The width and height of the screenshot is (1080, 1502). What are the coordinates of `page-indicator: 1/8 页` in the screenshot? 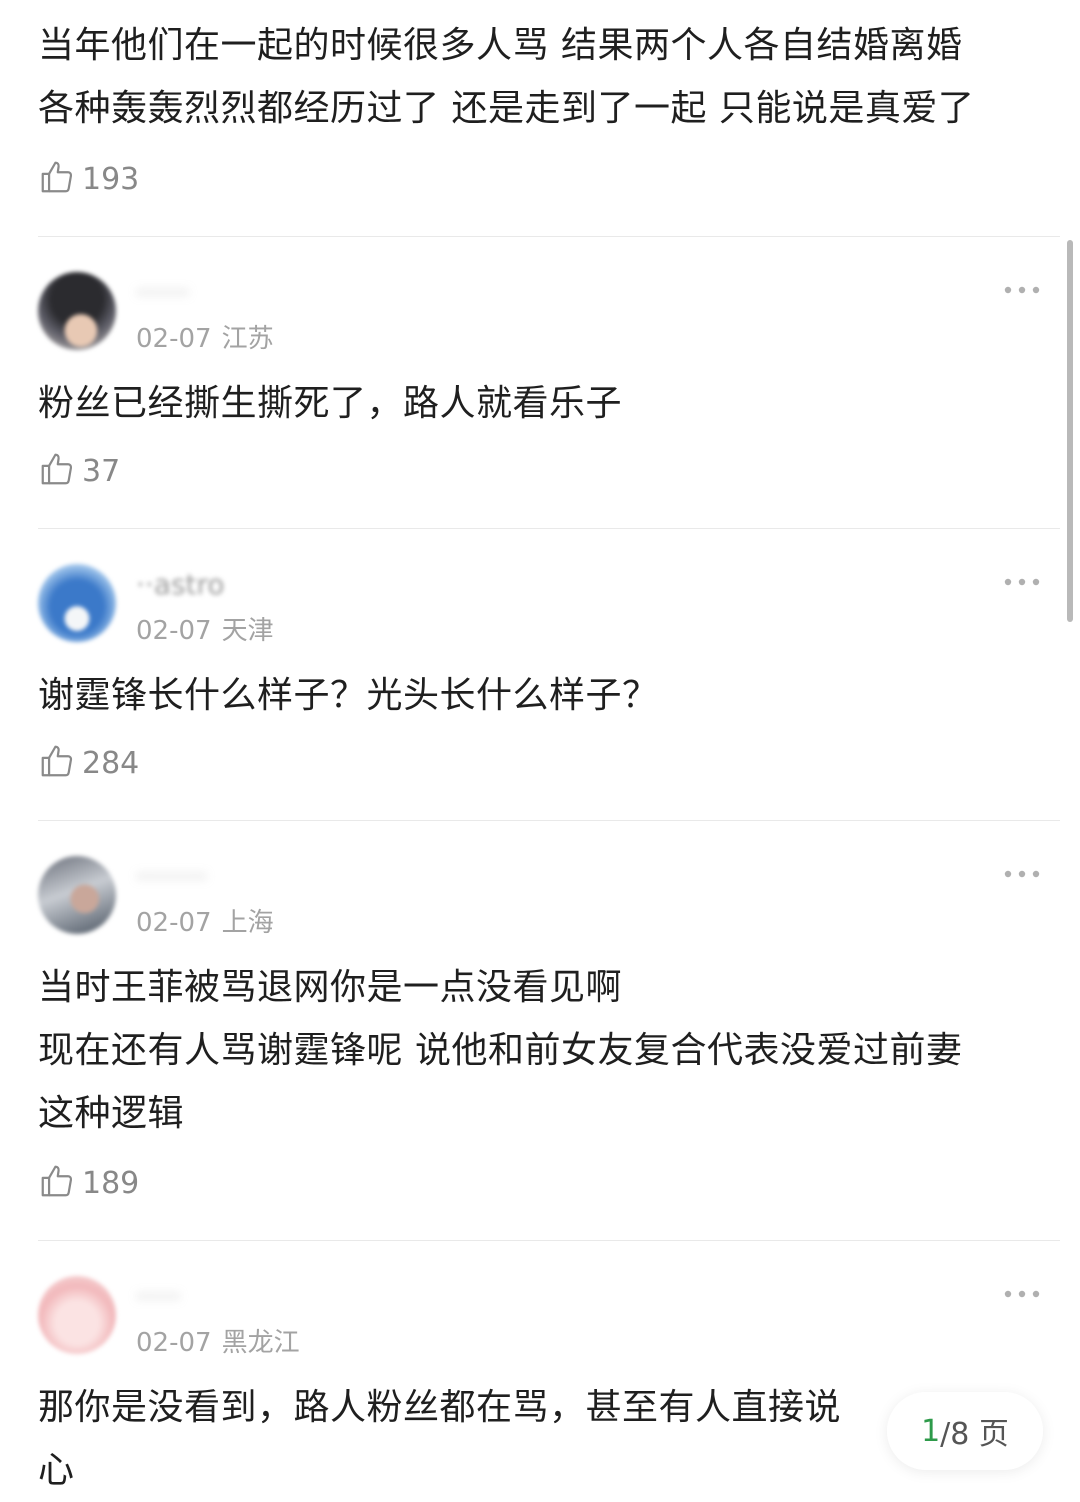 It's located at (965, 1431).